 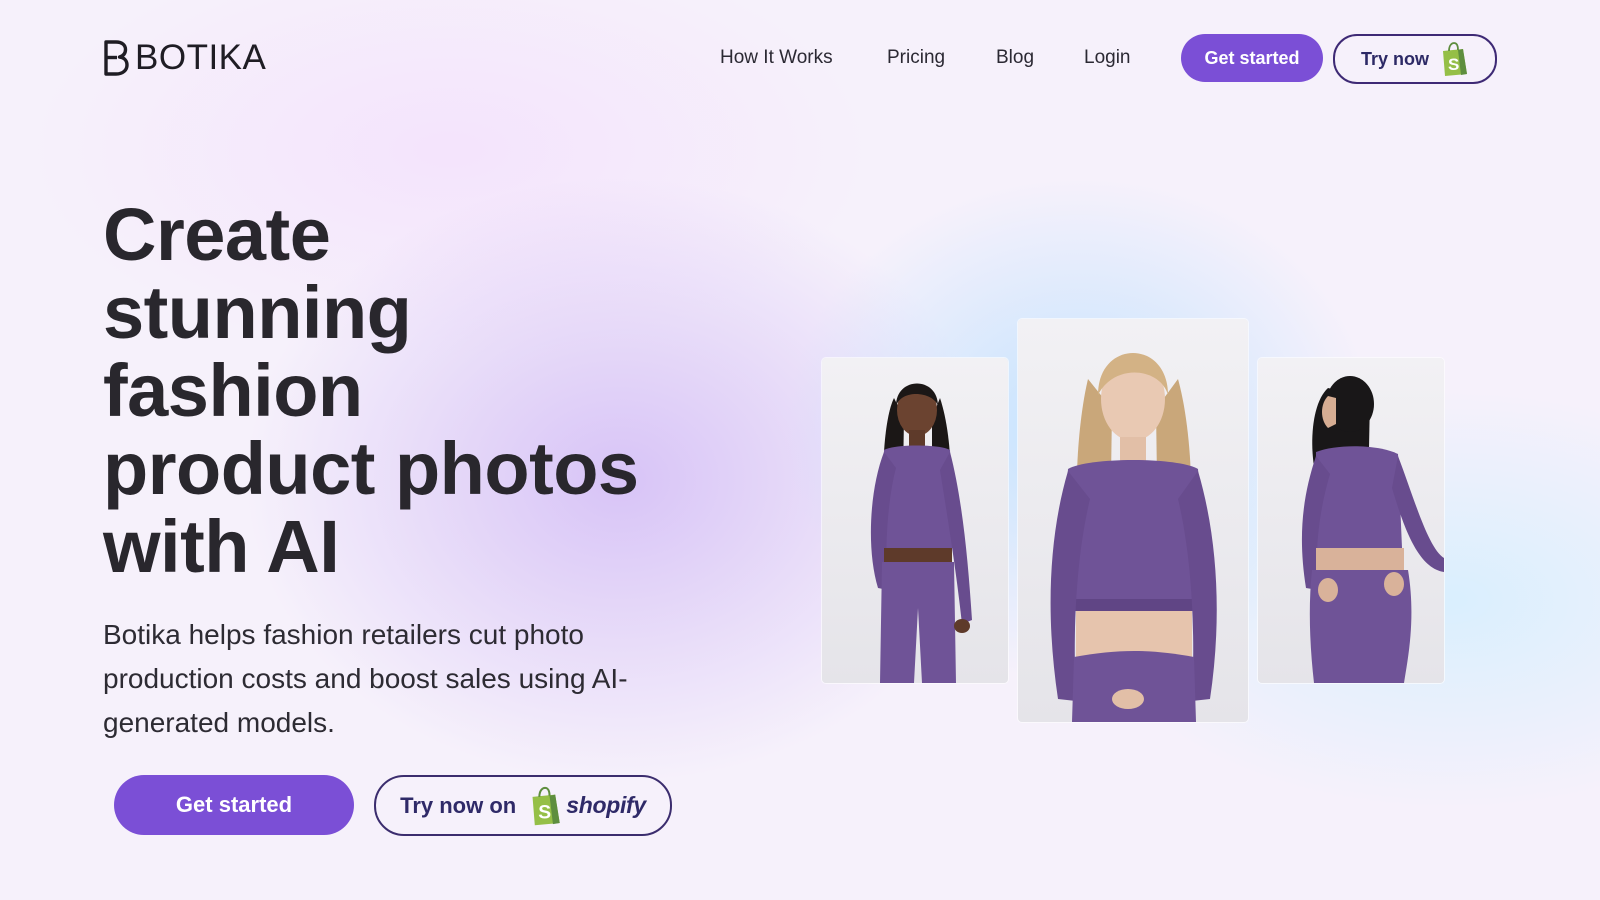 I want to click on nav-login: Login, so click(x=1107, y=58).